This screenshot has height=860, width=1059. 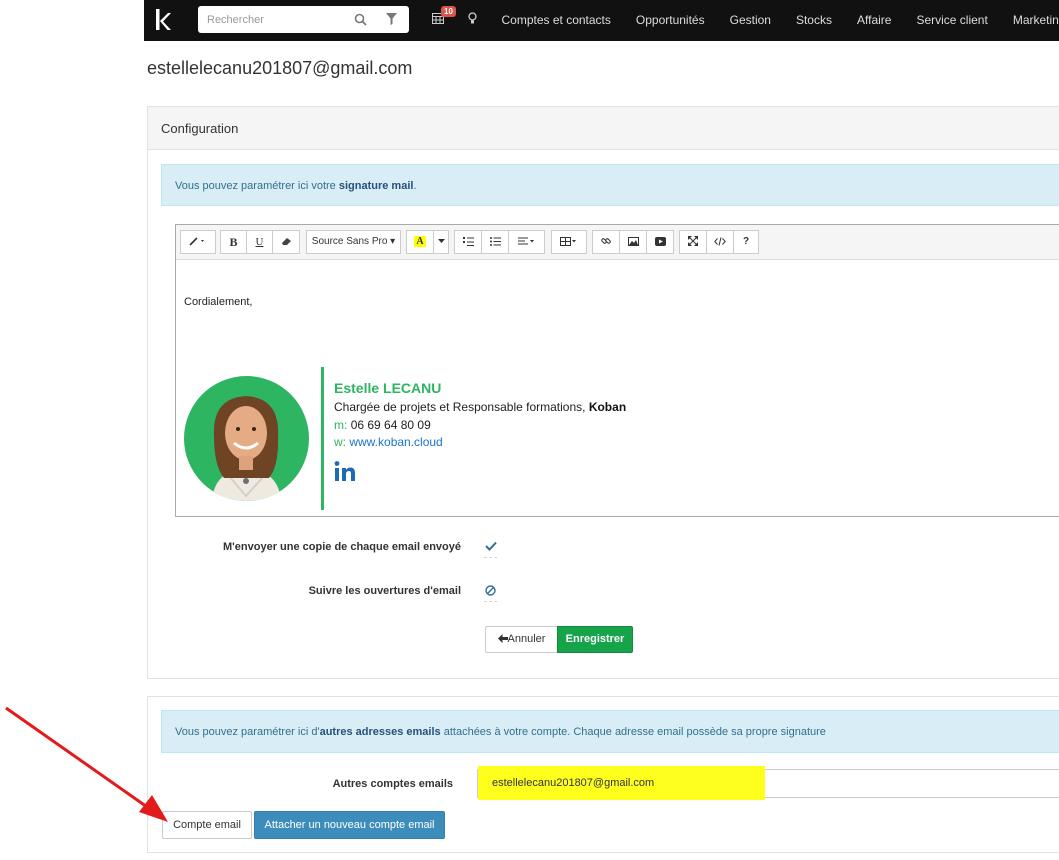 I want to click on eraser-button, so click(x=286, y=242).